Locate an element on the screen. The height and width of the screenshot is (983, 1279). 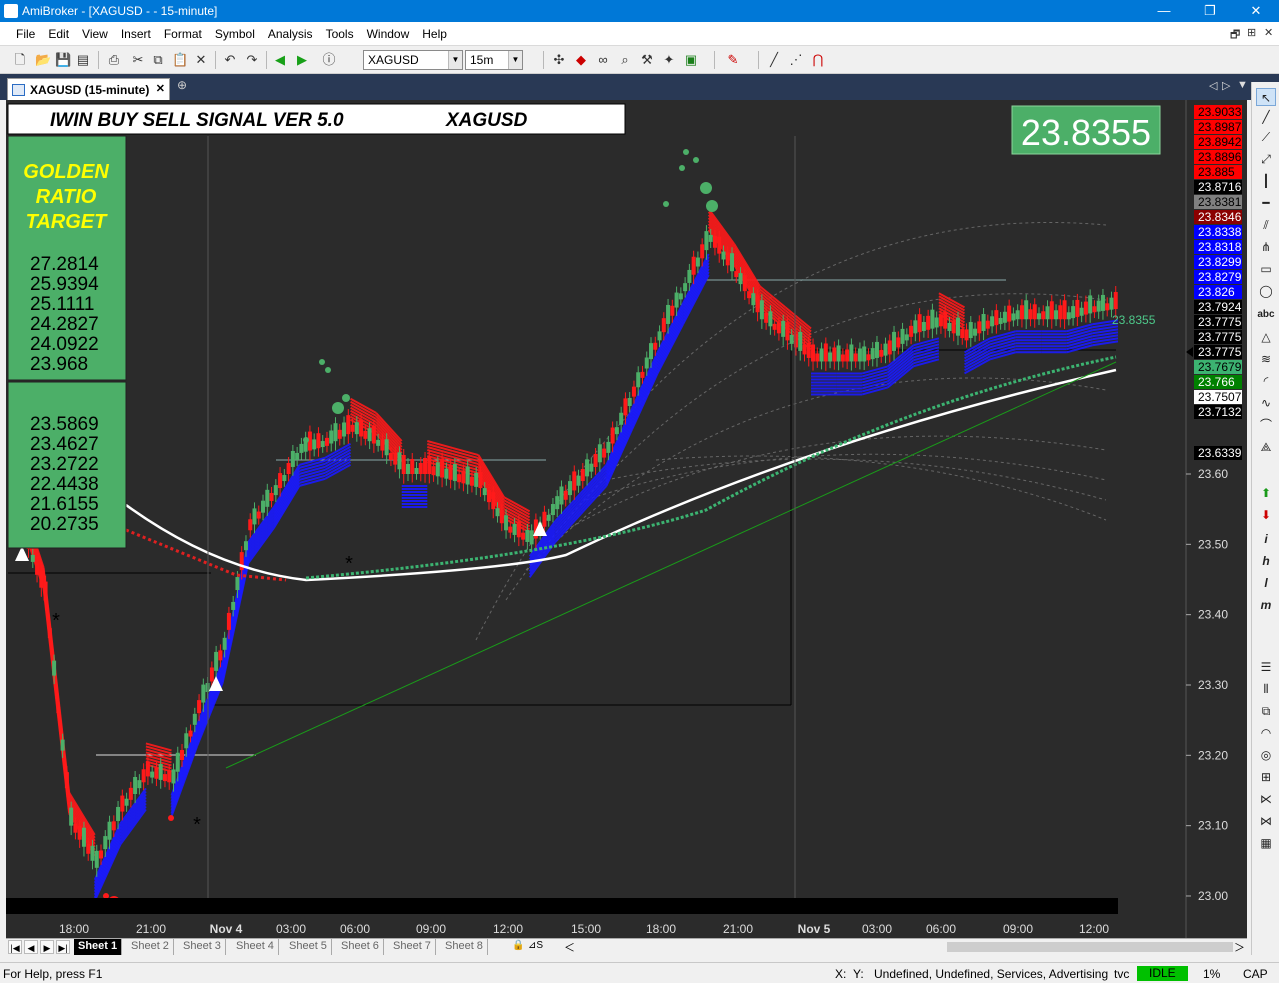
sheet-tab-7: Sheet 7 is located at coordinates (412, 947).